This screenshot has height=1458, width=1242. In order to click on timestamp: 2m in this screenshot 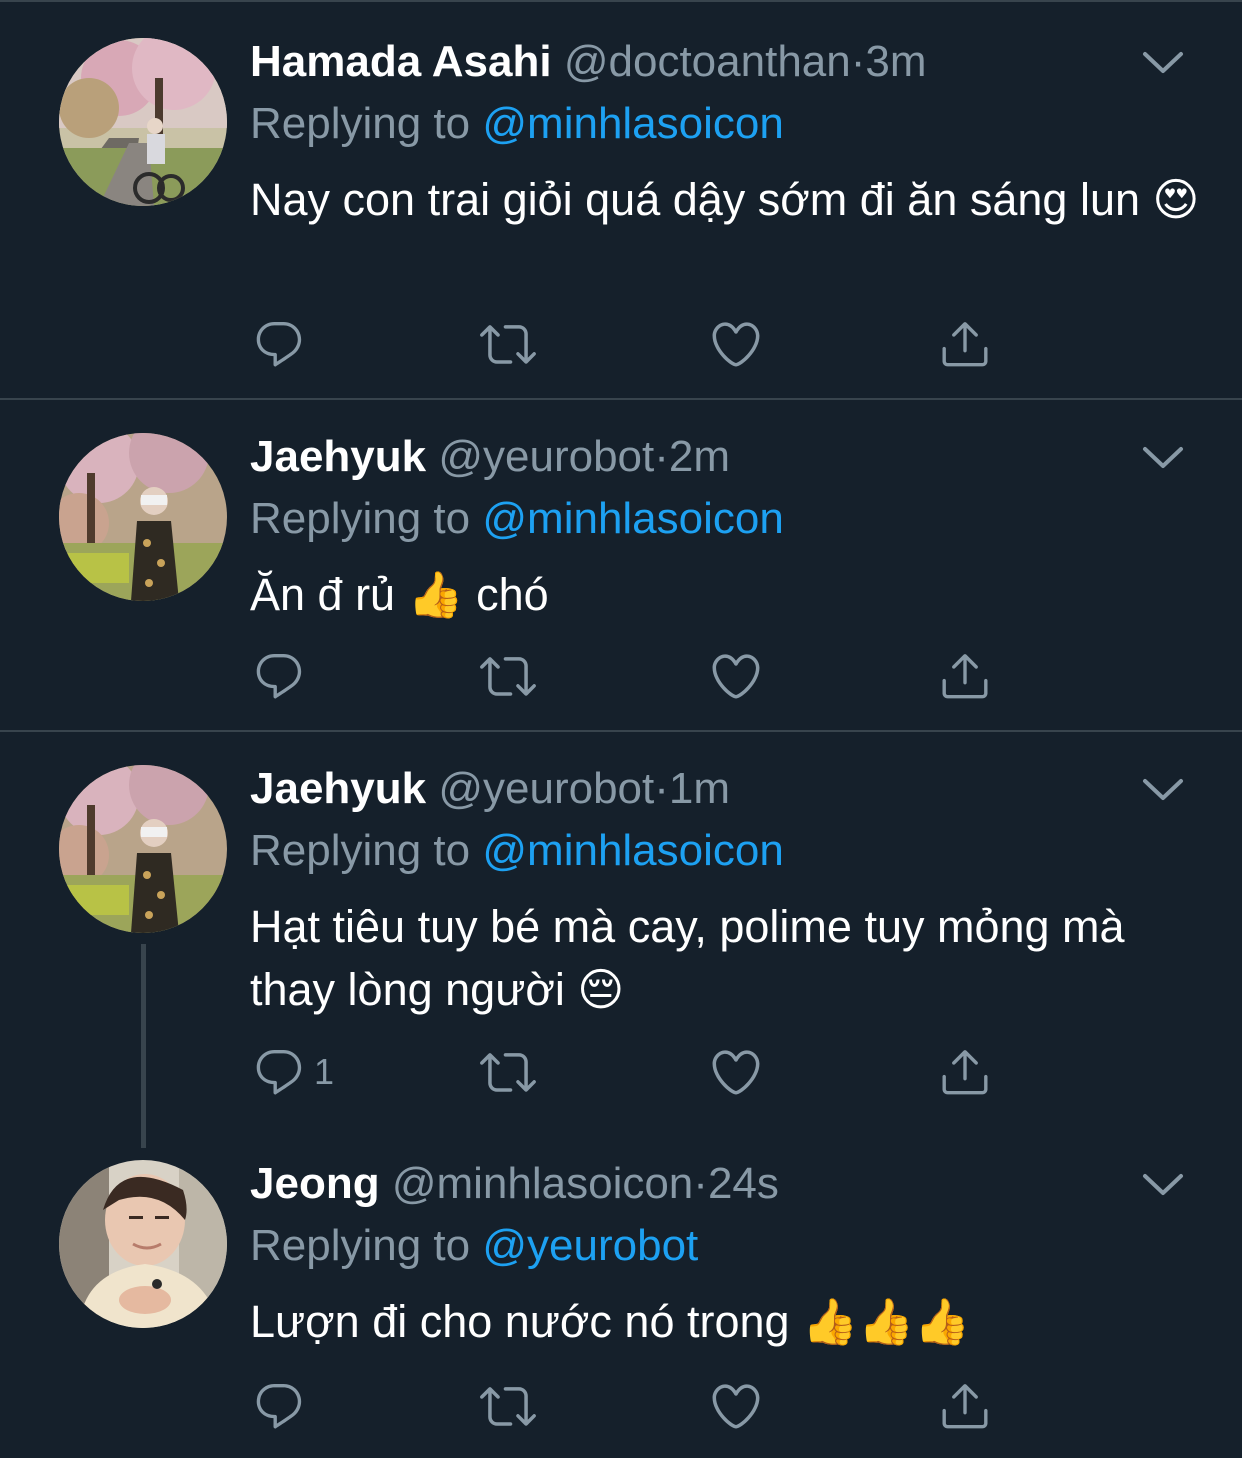, I will do `click(699, 456)`.